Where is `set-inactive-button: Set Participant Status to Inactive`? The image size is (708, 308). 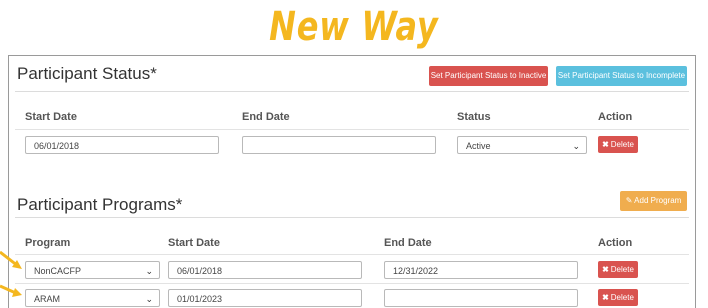
set-inactive-button: Set Participant Status to Inactive is located at coordinates (488, 76).